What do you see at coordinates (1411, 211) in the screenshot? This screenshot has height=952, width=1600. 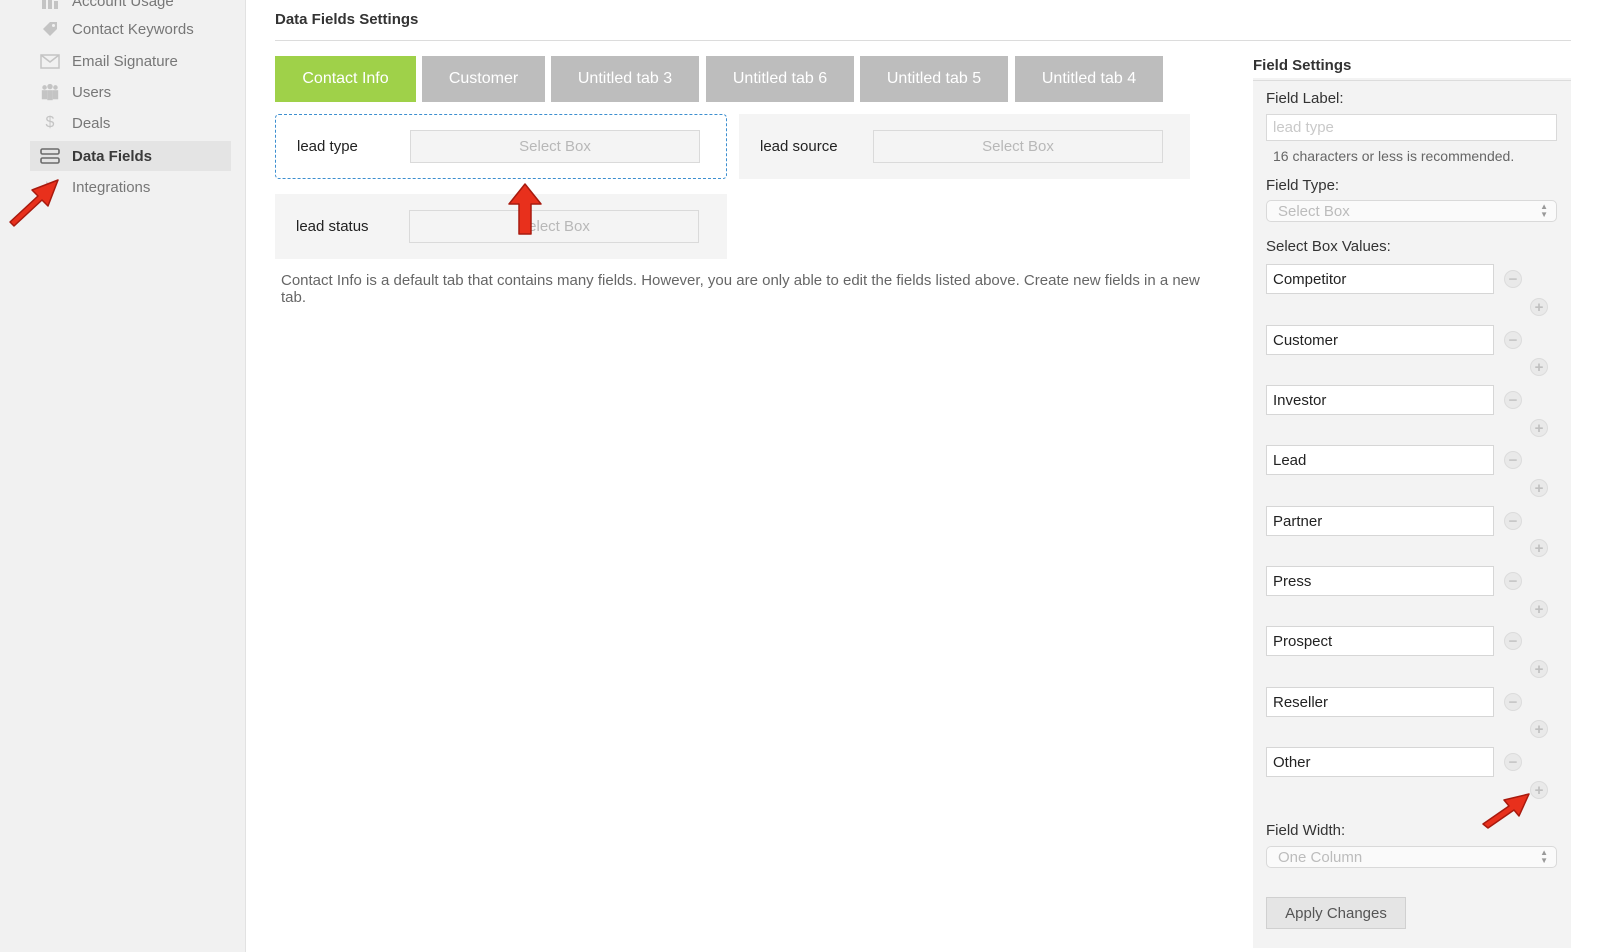 I see `field-type-select: Select Box ▲ ▼` at bounding box center [1411, 211].